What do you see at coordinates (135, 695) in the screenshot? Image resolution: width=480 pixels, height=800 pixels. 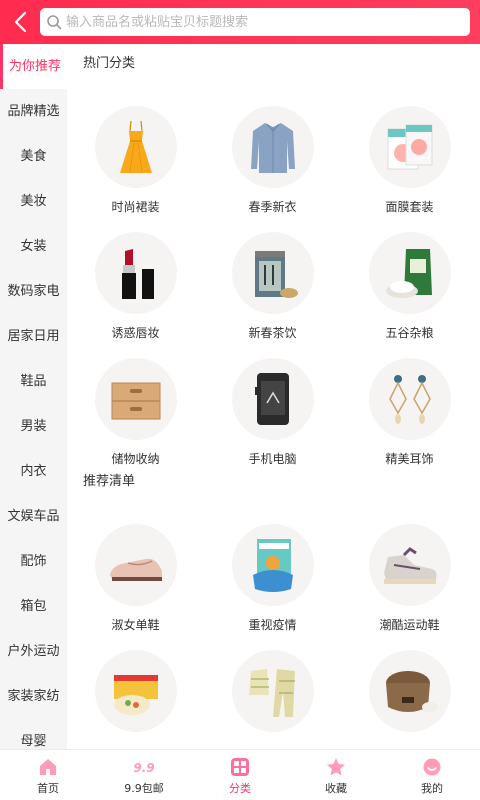 I see `snack-box-icon` at bounding box center [135, 695].